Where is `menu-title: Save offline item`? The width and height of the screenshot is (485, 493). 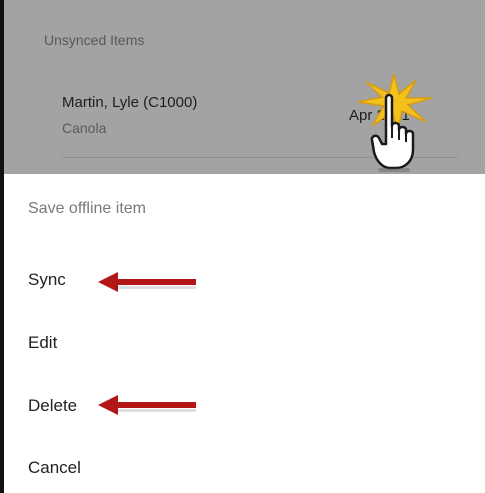
menu-title: Save offline item is located at coordinates (87, 208).